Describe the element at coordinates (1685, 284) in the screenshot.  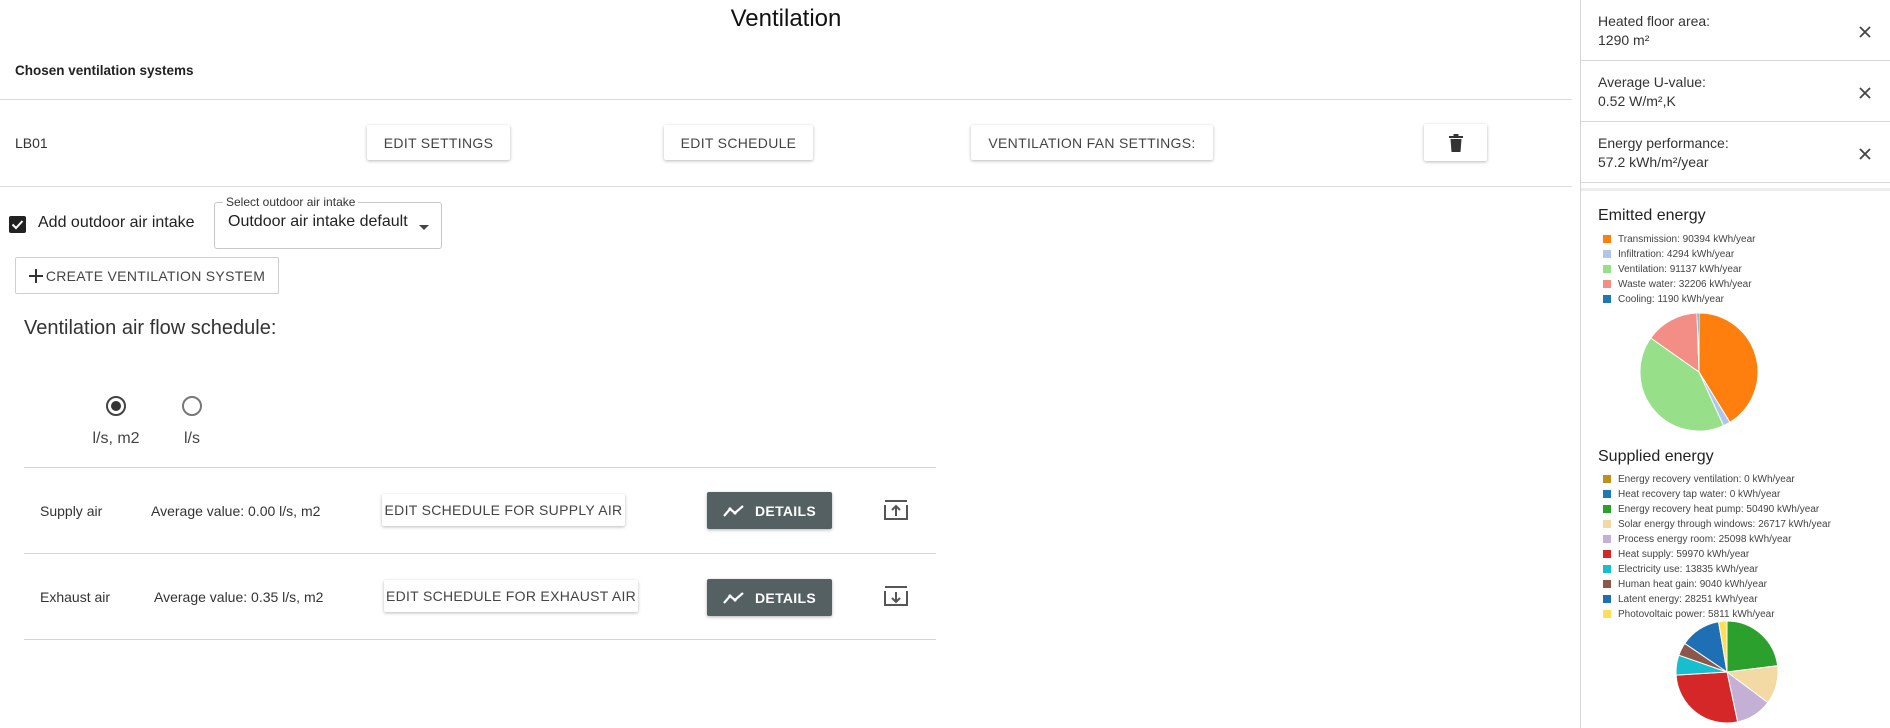
I see `legend-label: Waste water: 32206 kWh/year` at that location.